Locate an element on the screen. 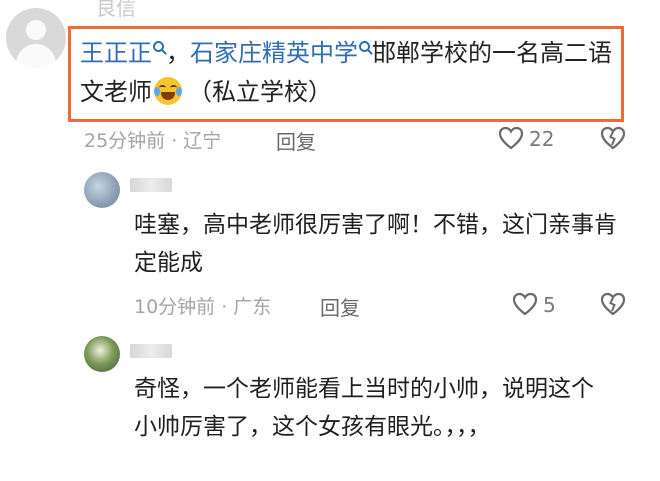 The width and height of the screenshot is (660, 481). mention-link-1: 王正正 is located at coordinates (123, 53).